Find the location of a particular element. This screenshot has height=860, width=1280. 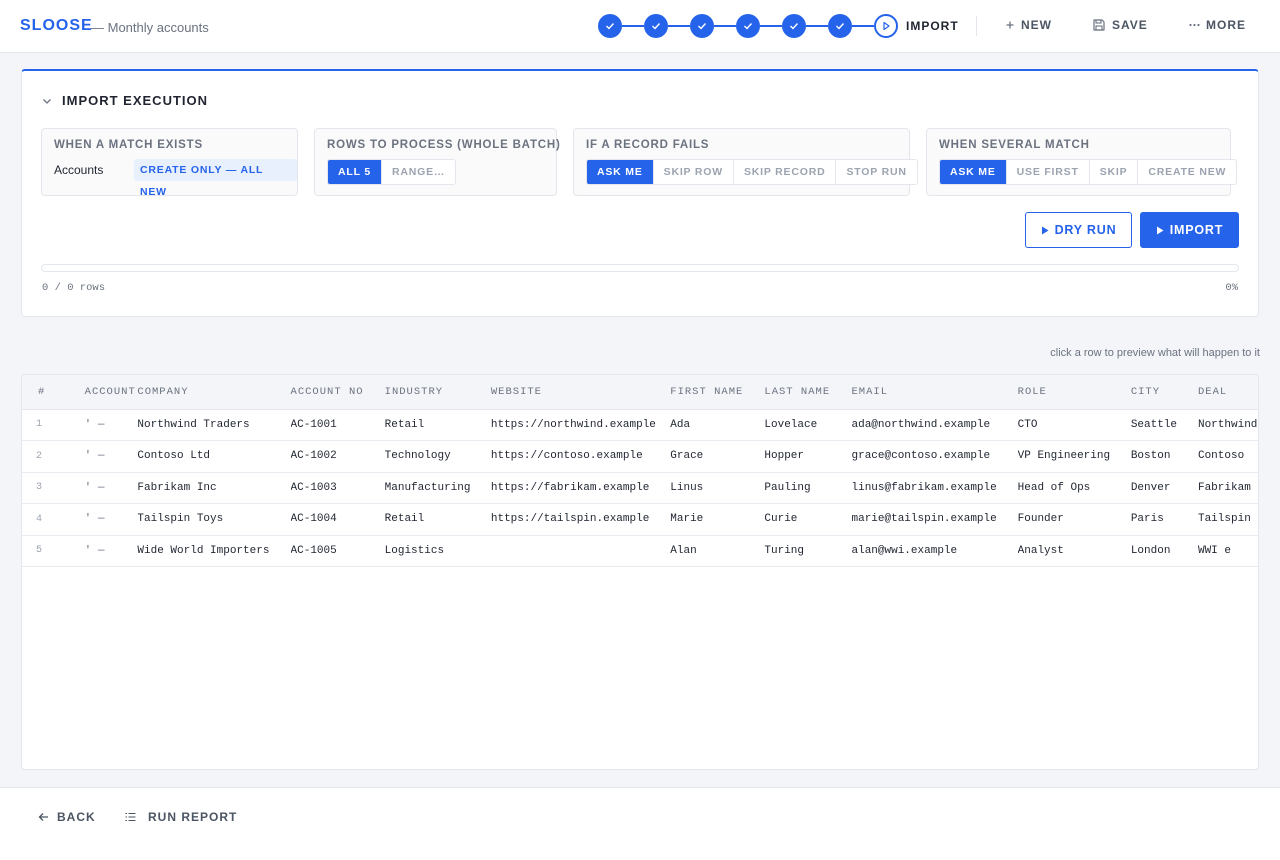

record-fails-option-2: SKIP RECORD is located at coordinates (784, 172).